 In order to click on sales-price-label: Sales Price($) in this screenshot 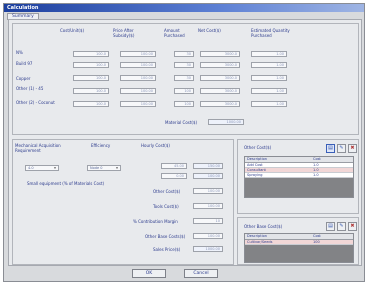, I will do `click(167, 249)`.